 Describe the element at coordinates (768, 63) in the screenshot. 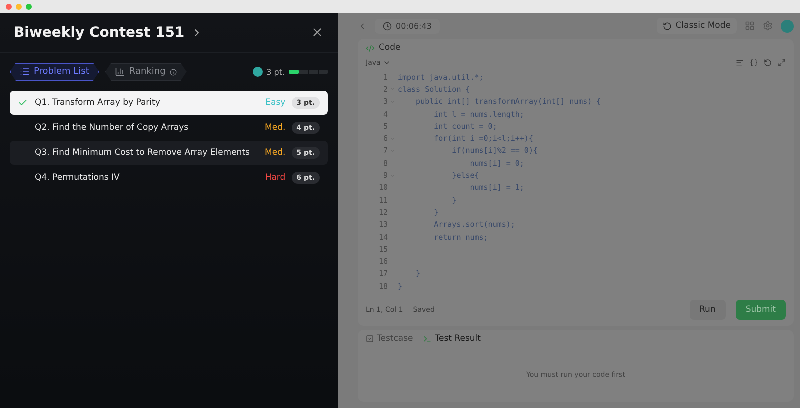

I see `reset-icon` at that location.